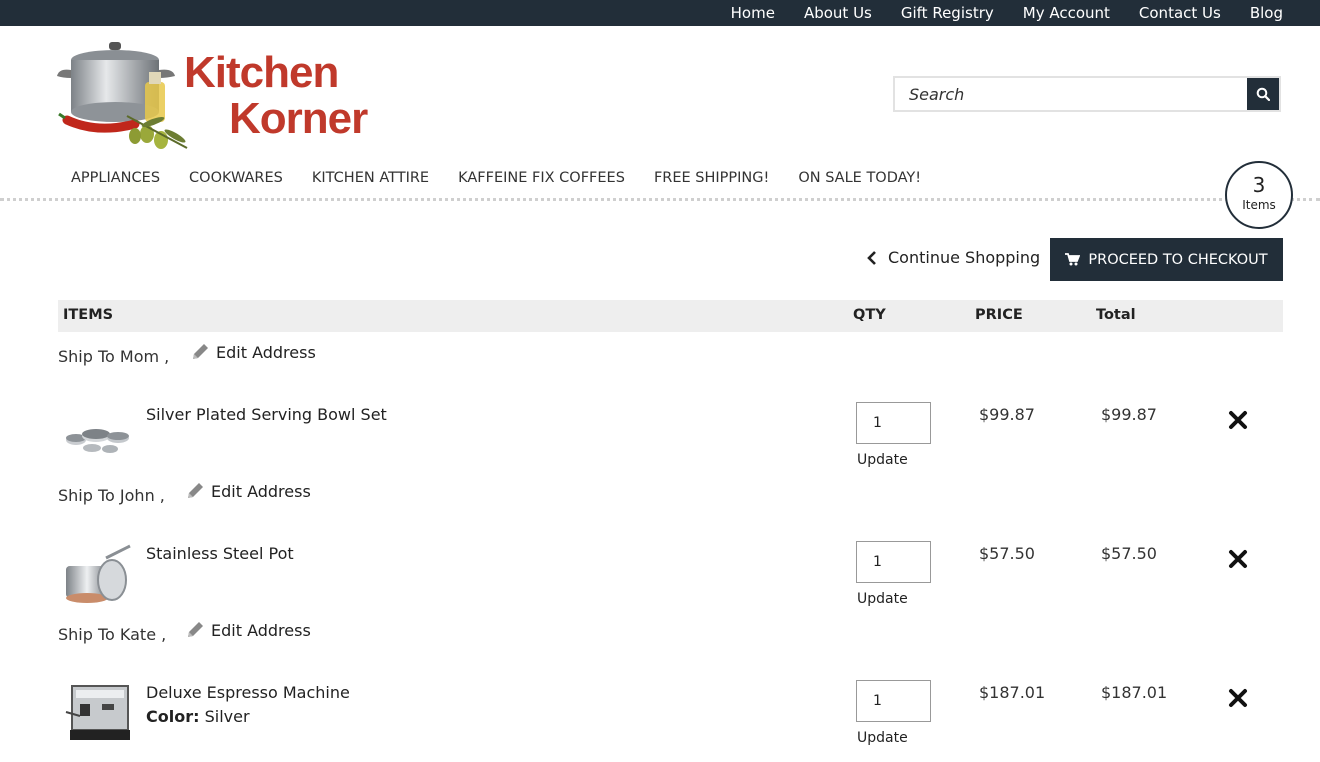 The image size is (1320, 762). I want to click on pot-thumbnail-icon, so click(98, 573).